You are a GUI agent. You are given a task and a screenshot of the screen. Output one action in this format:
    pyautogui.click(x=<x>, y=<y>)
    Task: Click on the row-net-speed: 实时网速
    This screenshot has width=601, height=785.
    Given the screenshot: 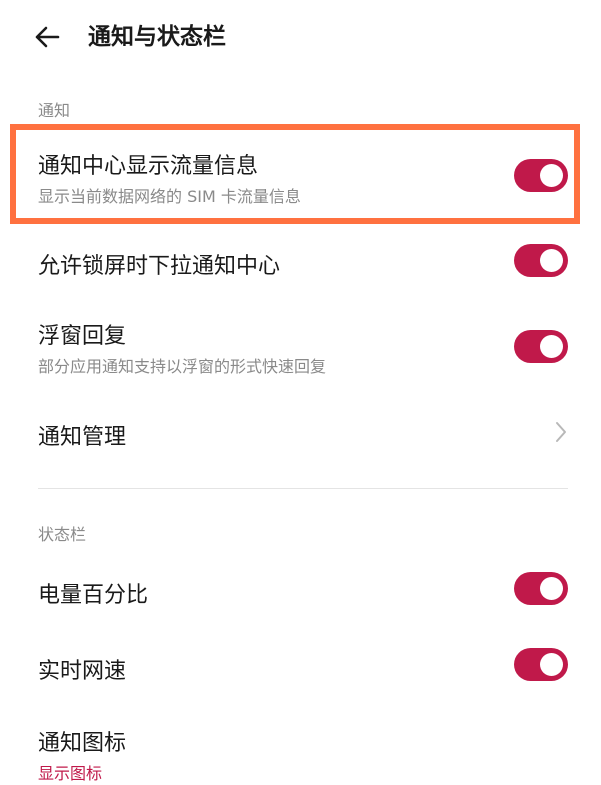 What is the action you would take?
    pyautogui.click(x=300, y=666)
    